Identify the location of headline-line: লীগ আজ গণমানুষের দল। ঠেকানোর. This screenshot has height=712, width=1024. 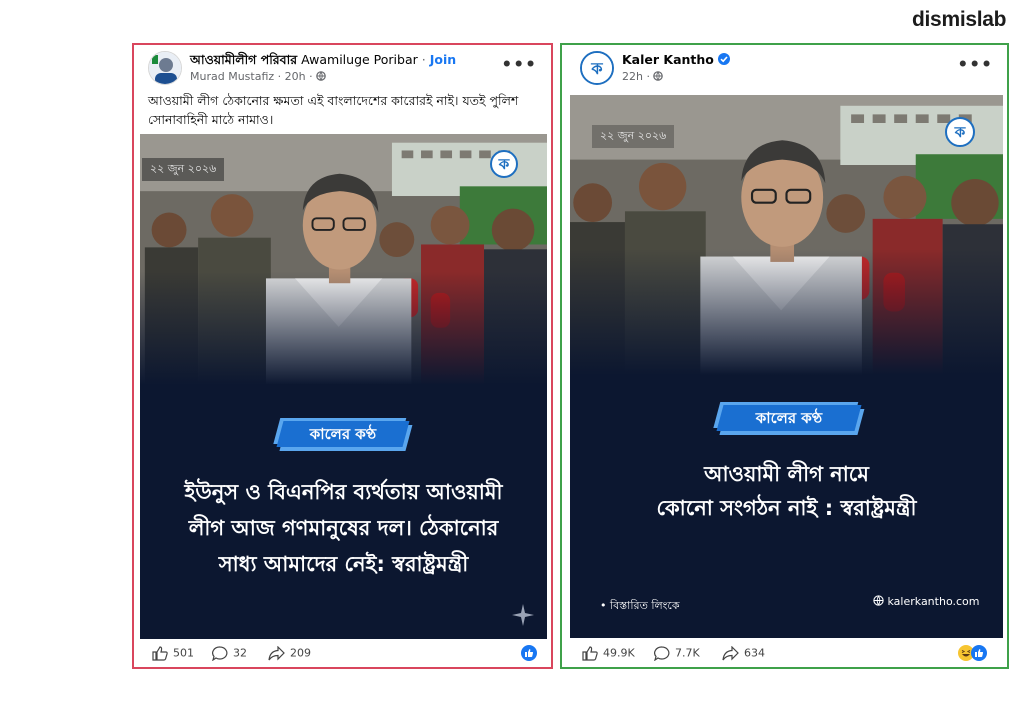
(343, 528).